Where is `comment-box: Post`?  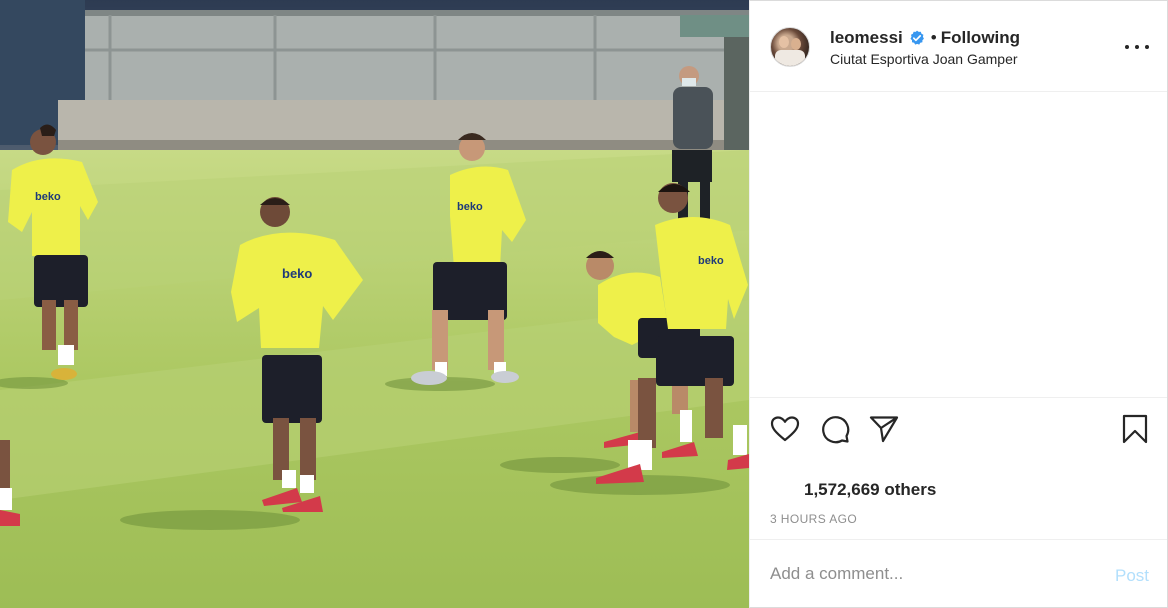
comment-box: Post is located at coordinates (958, 573).